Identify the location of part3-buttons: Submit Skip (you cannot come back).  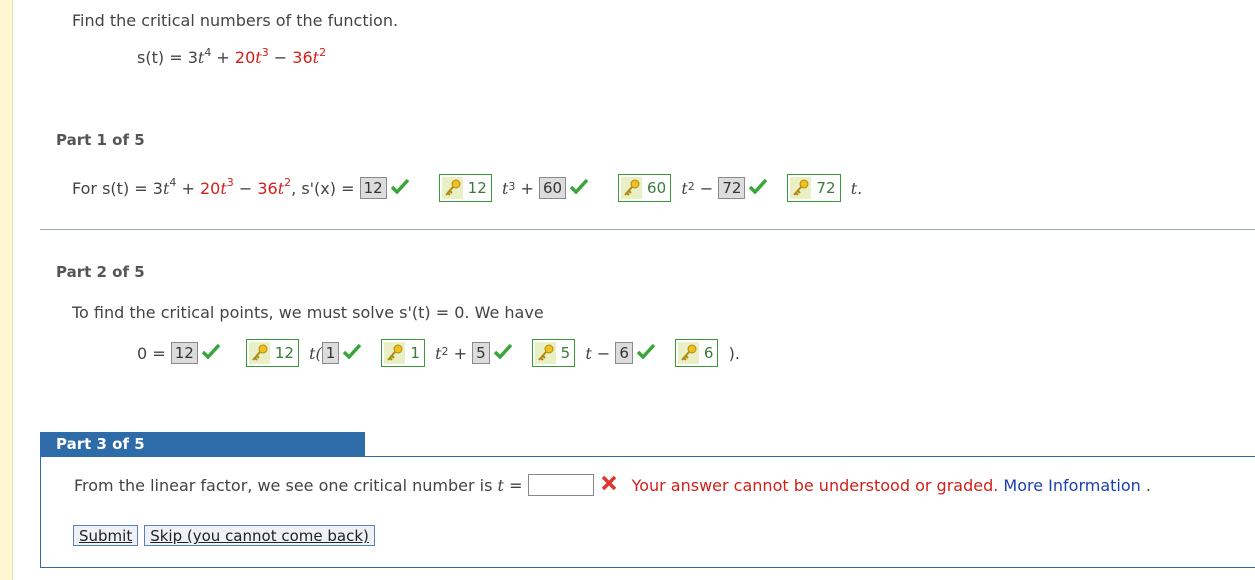
(224, 535).